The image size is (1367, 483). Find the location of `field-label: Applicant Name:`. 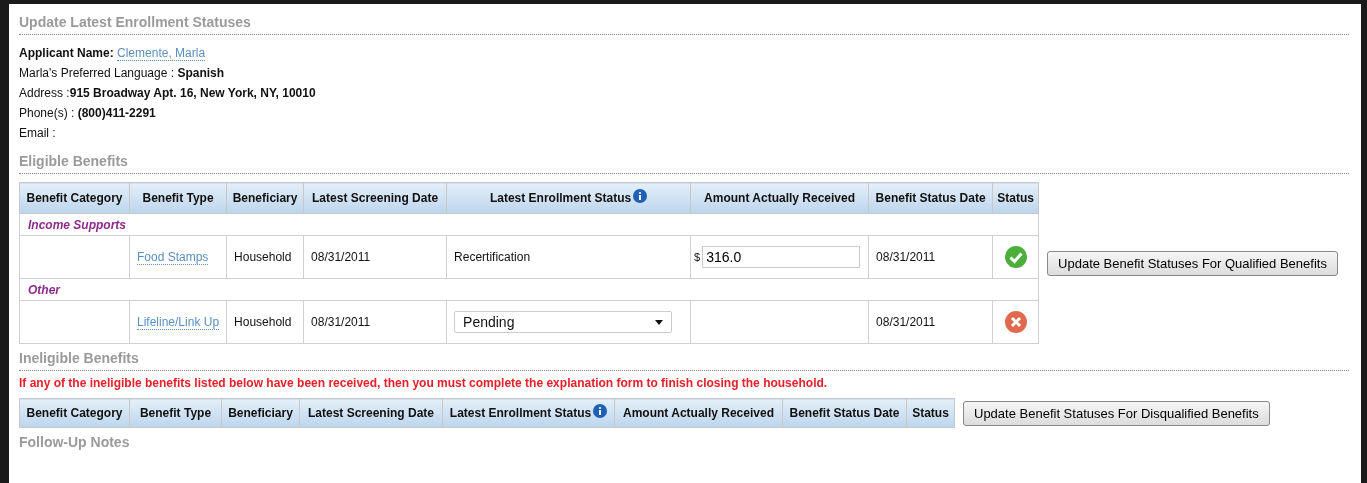

field-label: Applicant Name: is located at coordinates (66, 53).